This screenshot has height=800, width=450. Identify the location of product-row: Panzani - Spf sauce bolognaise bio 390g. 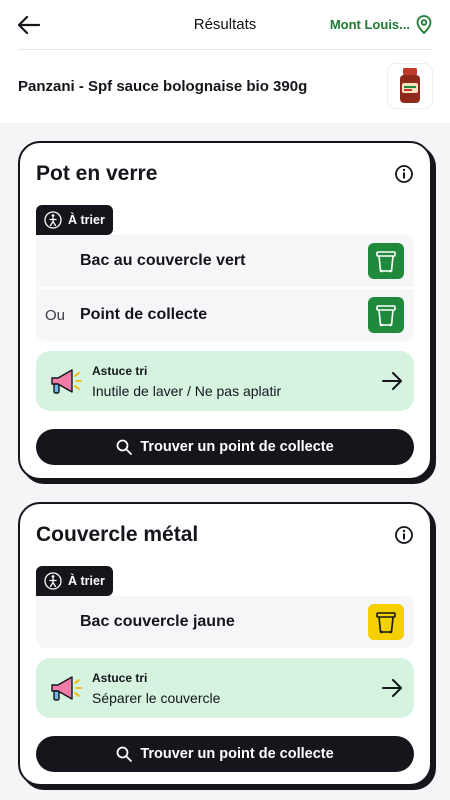
(225, 86).